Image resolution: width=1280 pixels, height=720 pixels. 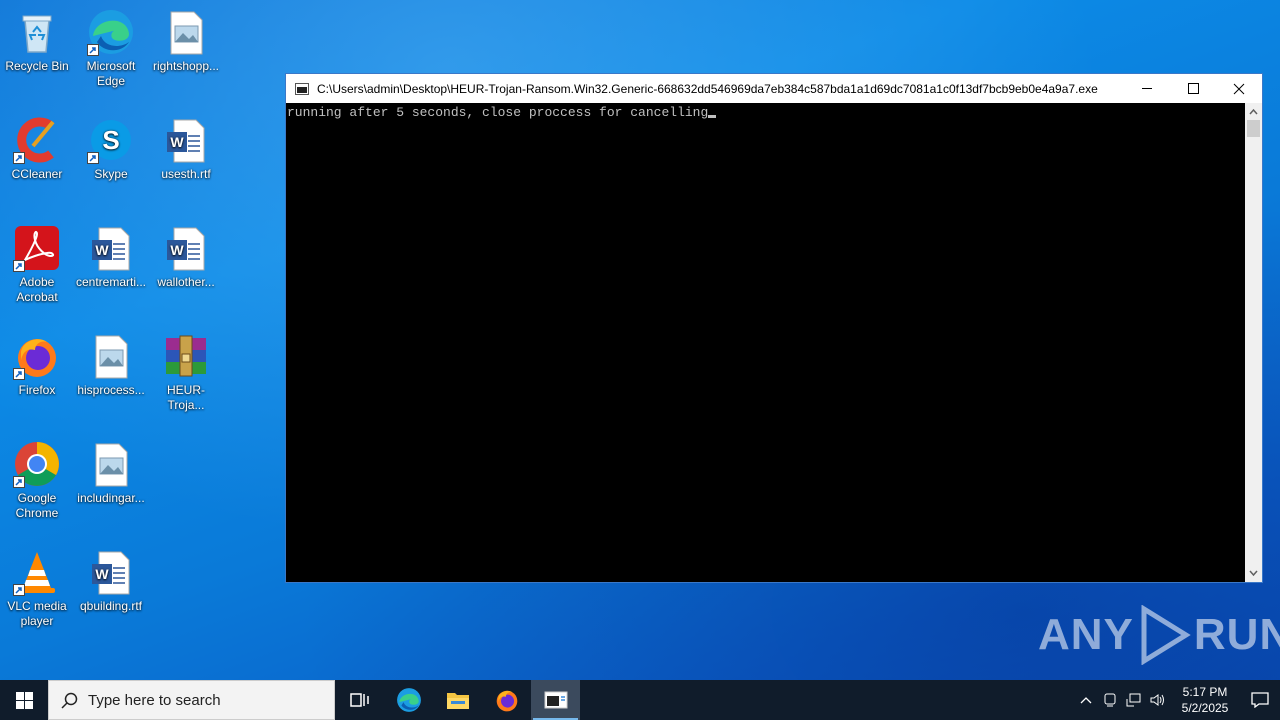 I want to click on minimize-icon, so click(x=1146, y=88).